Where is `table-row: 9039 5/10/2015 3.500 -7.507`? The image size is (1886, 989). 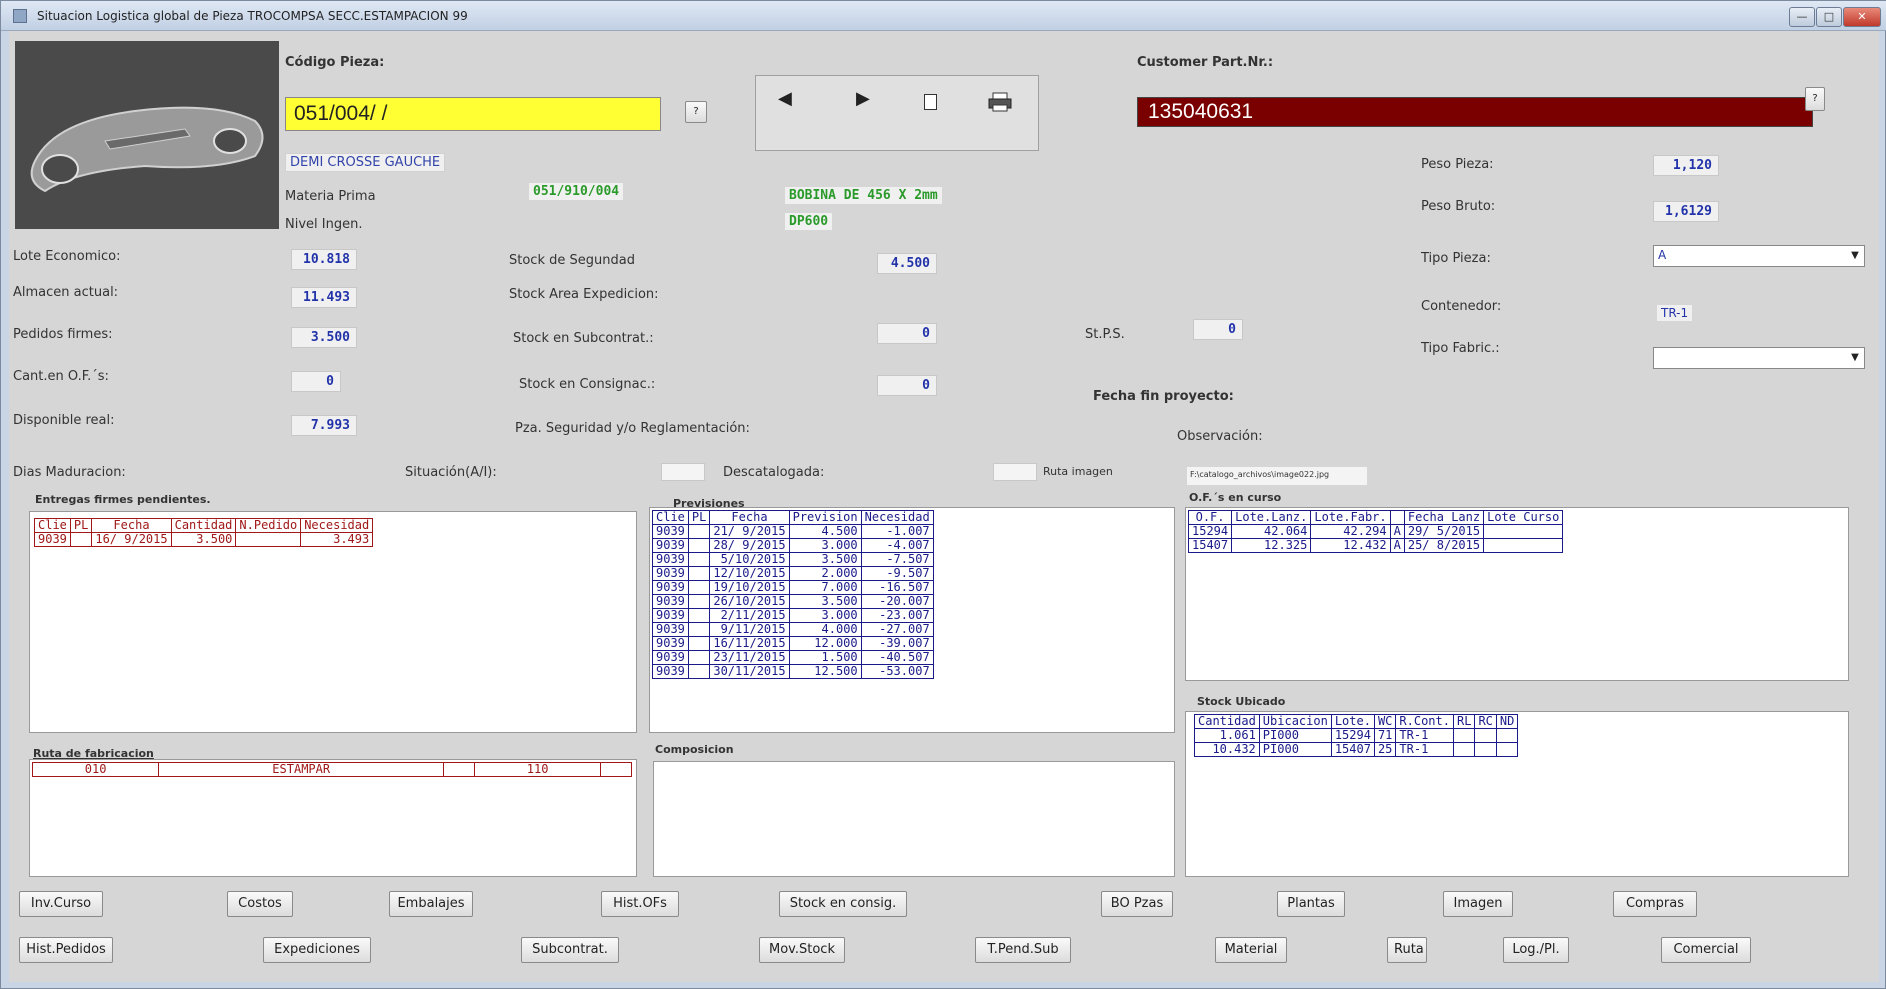 table-row: 9039 5/10/2015 3.500 -7.507 is located at coordinates (793, 559).